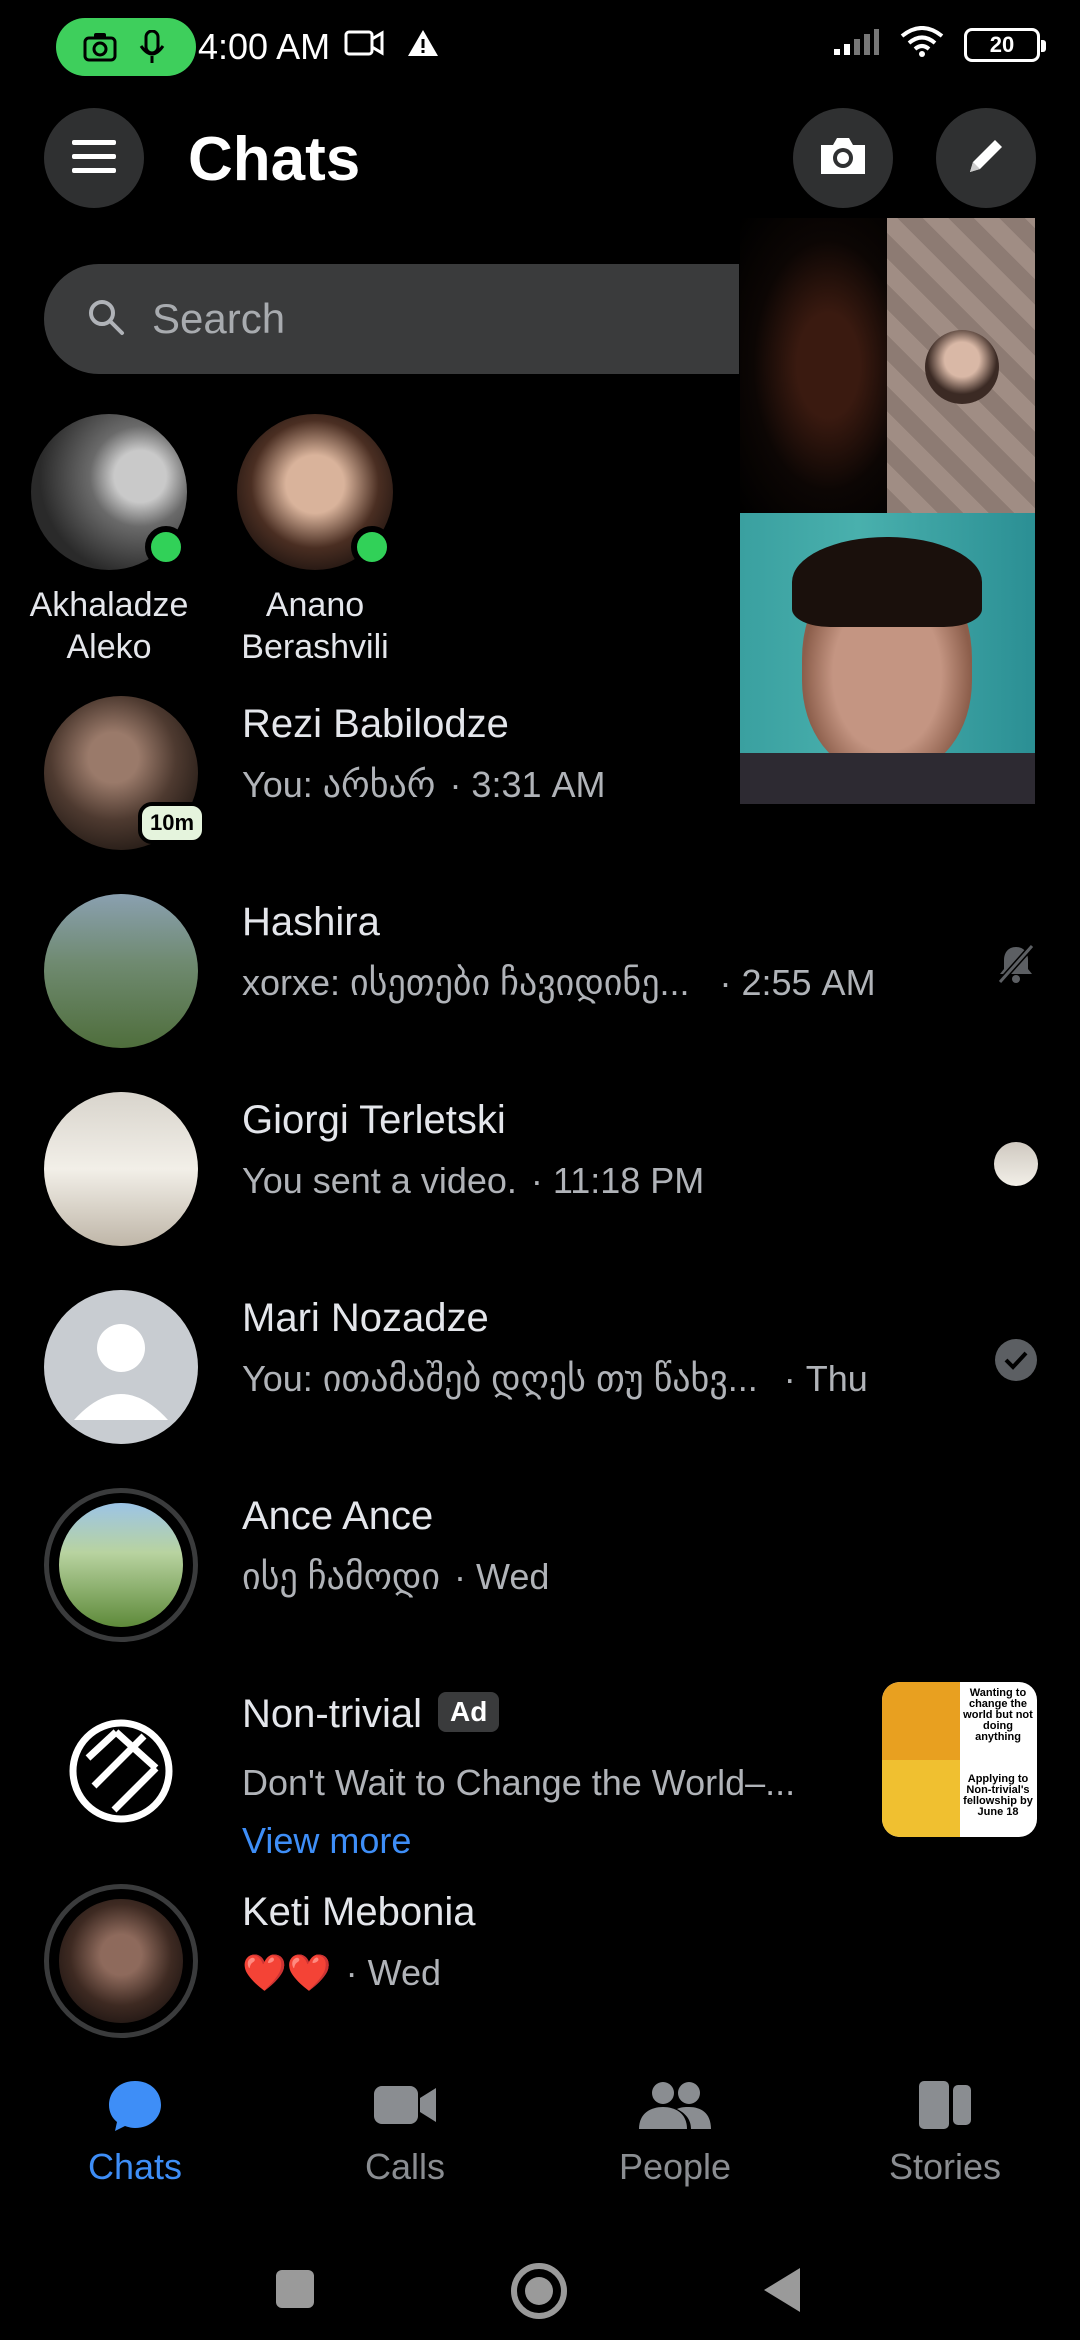 Image resolution: width=1080 pixels, height=2340 pixels. I want to click on hamburger-menu-icon, so click(94, 158).